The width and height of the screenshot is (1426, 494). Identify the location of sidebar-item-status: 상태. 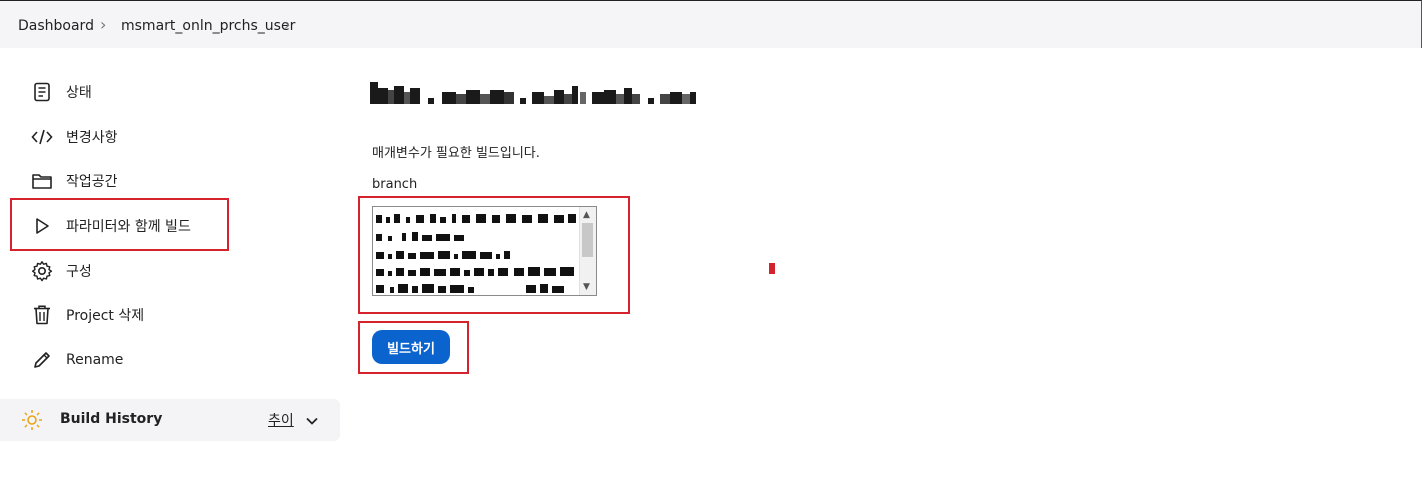
(61, 92).